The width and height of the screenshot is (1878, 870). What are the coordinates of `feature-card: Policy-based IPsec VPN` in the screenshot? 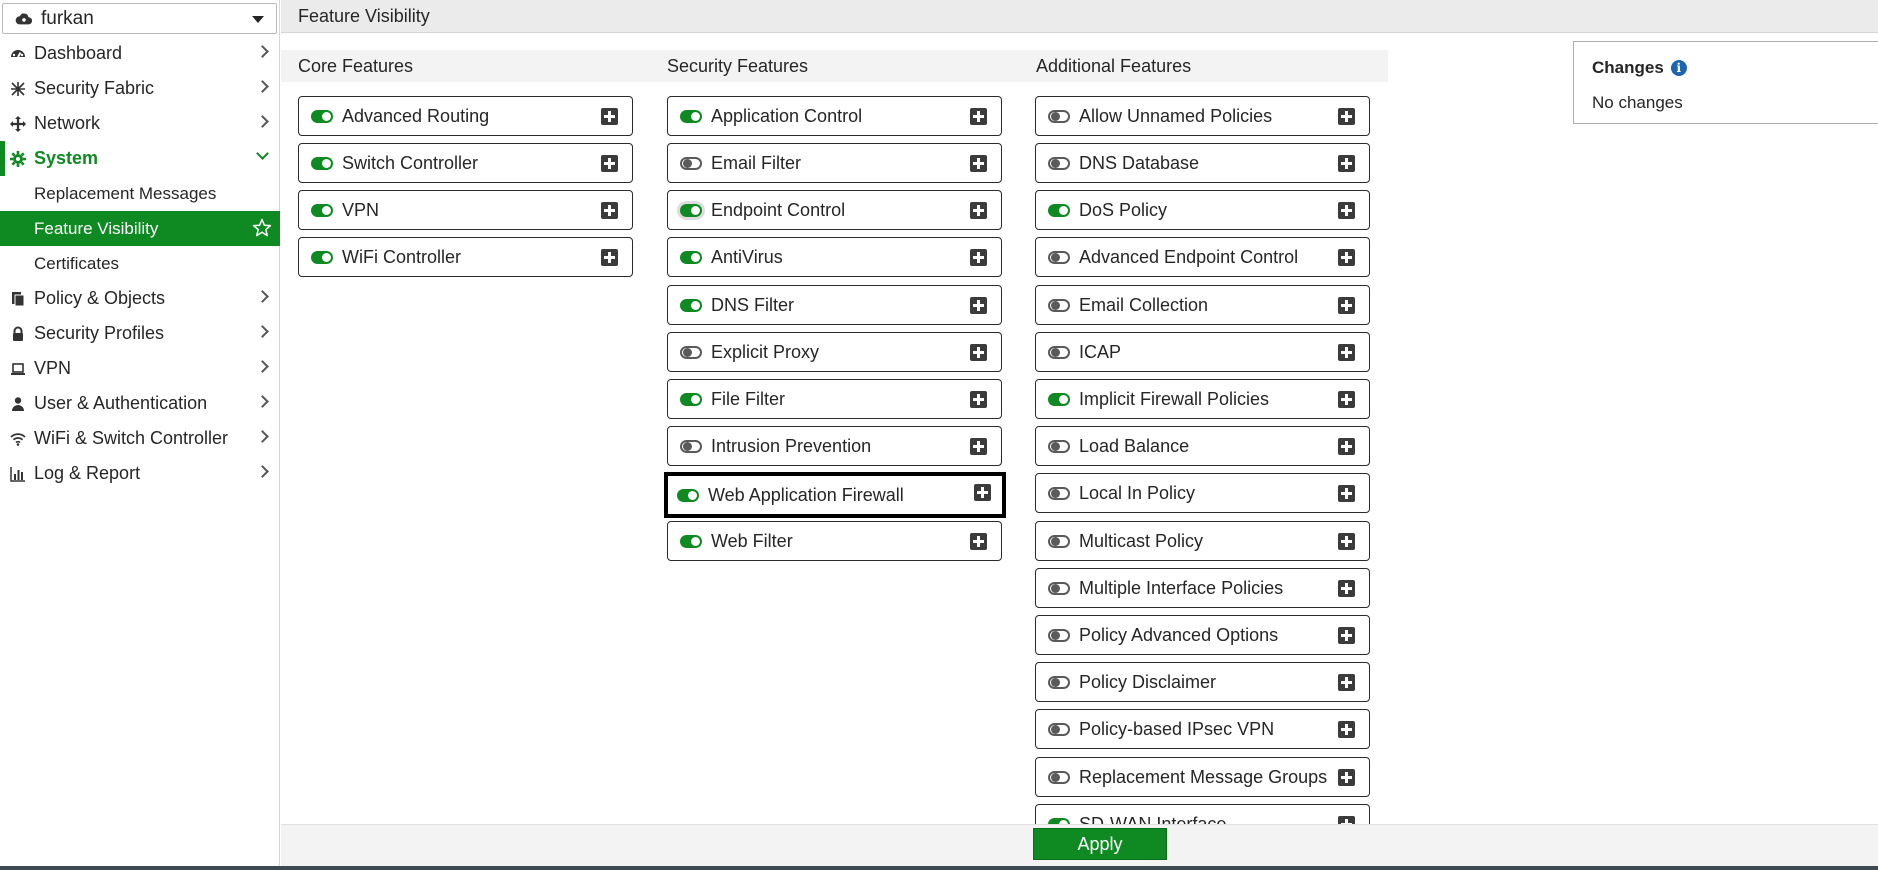 It's located at (1202, 729).